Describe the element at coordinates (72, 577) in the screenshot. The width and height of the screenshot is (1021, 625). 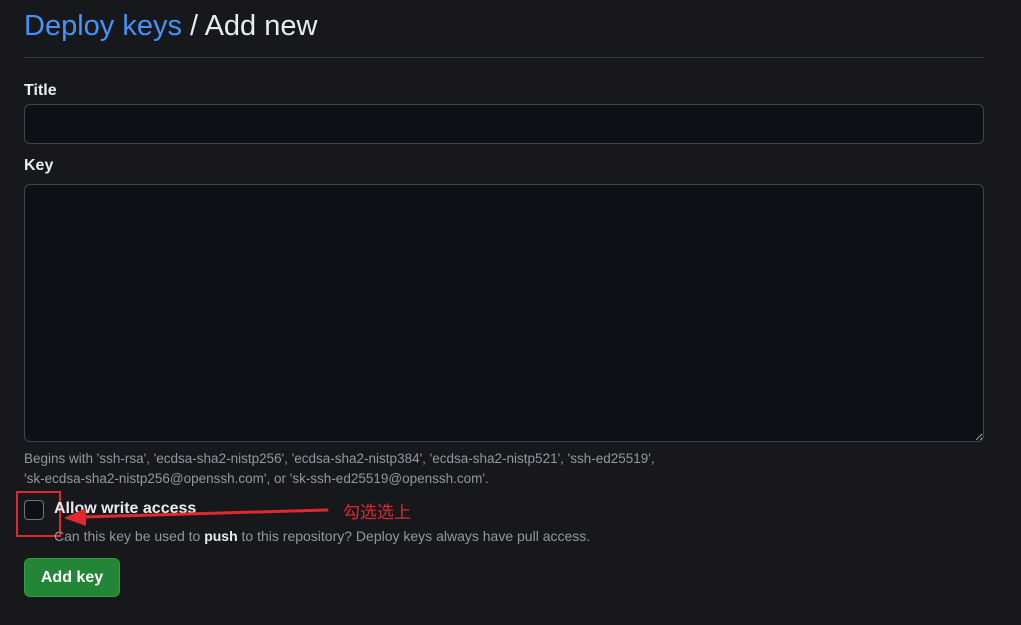
I see `add-key-button: Add key` at that location.